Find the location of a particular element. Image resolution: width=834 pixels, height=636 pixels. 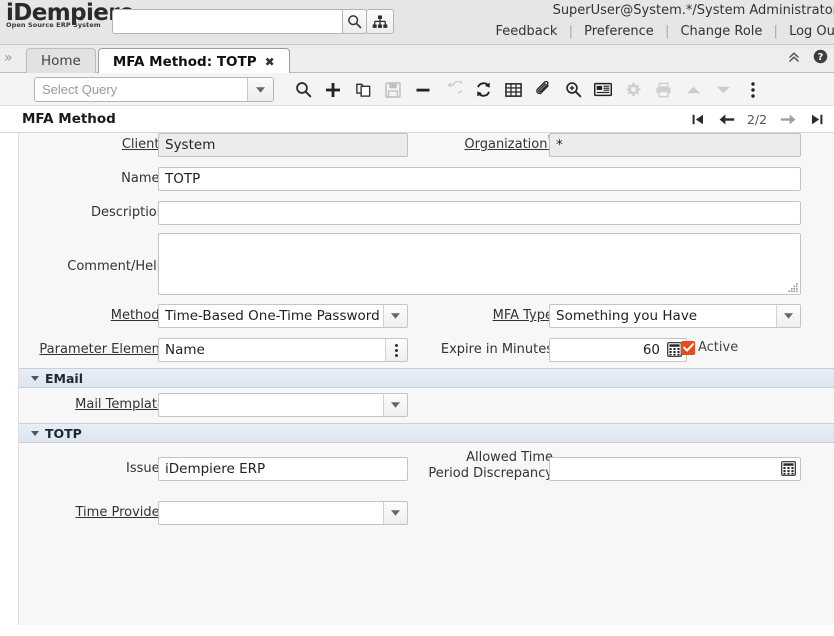

grid-toggle-button is located at coordinates (513, 89).